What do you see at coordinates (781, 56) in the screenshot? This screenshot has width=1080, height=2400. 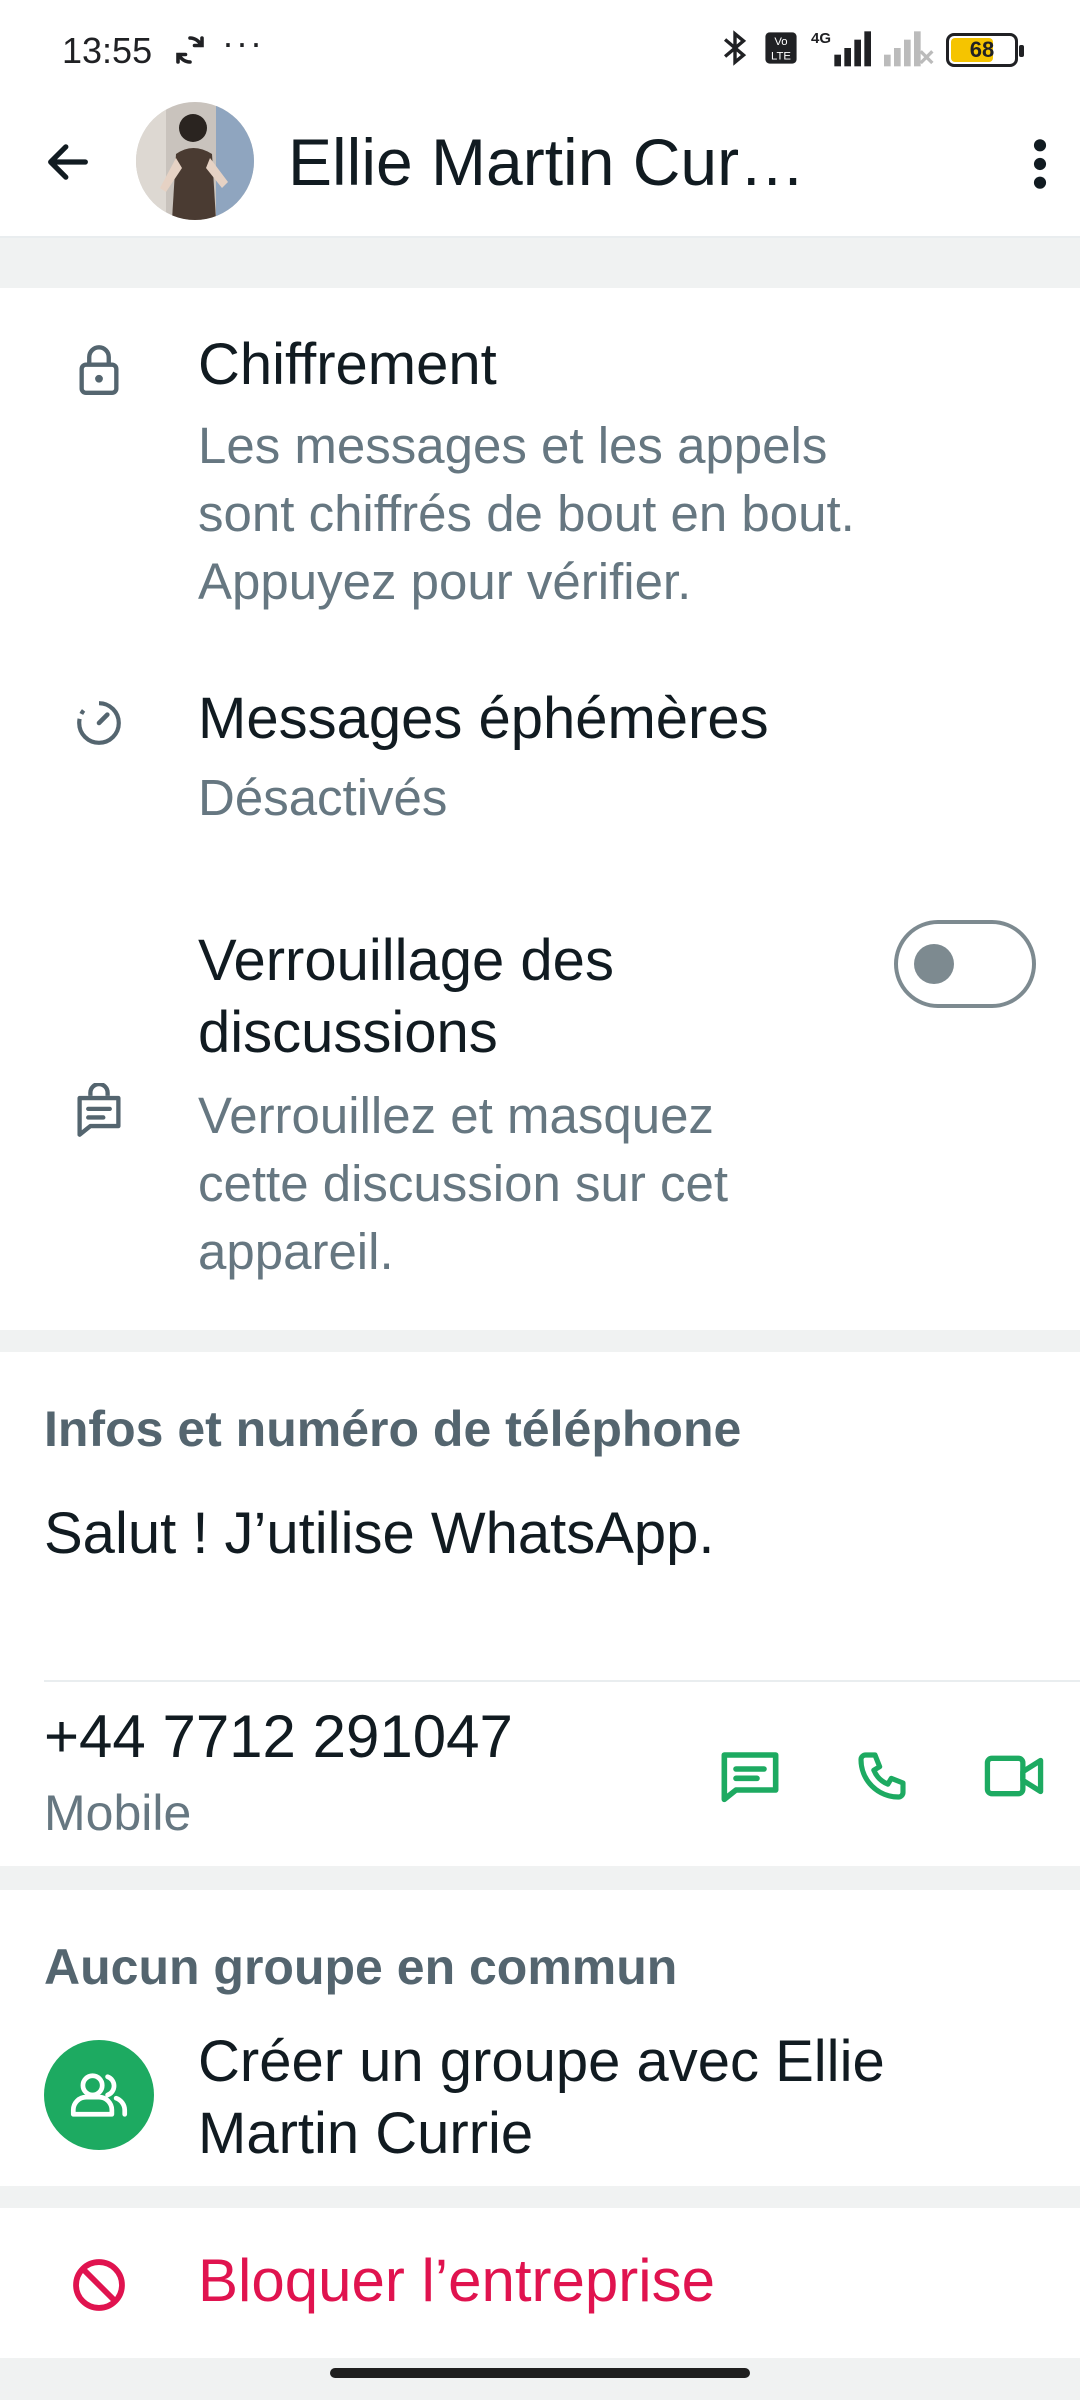 I see `svg-text: LTE` at bounding box center [781, 56].